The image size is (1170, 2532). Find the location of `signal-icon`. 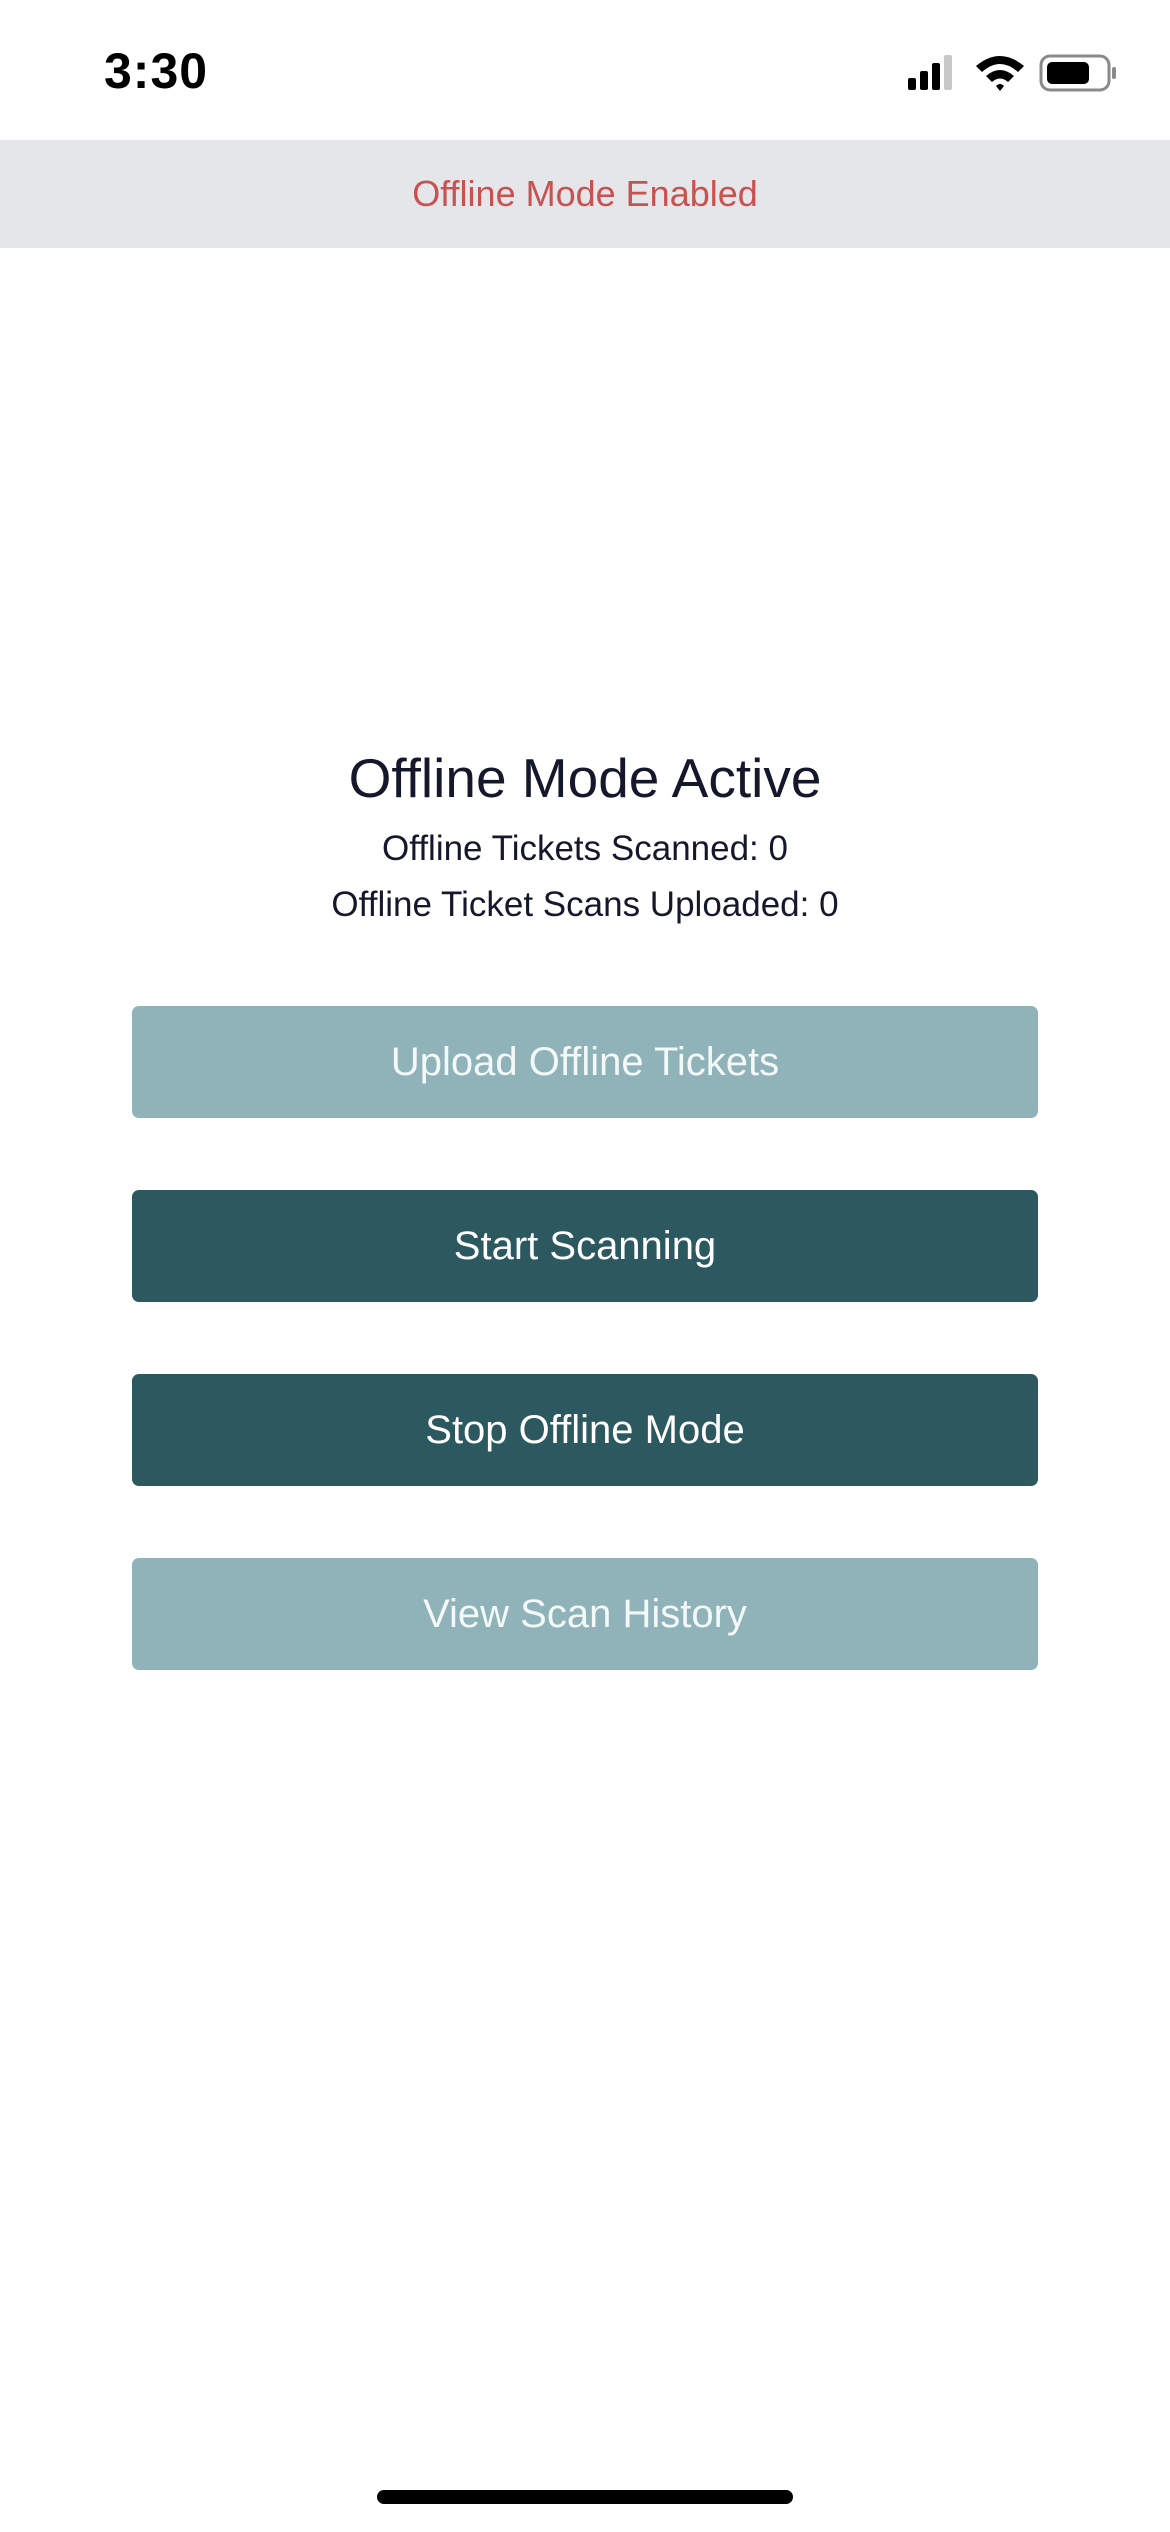

signal-icon is located at coordinates (930, 72).